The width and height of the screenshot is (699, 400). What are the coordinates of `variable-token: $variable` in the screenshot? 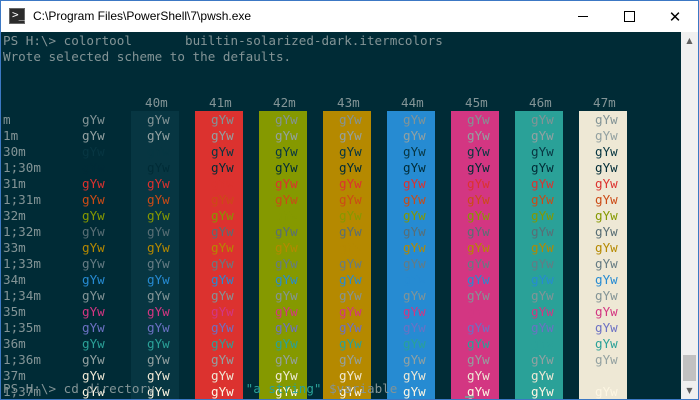 It's located at (363, 388).